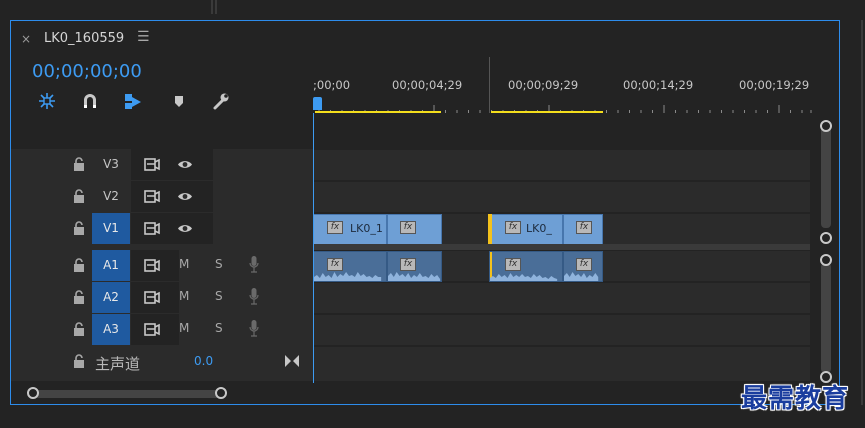 This screenshot has height=428, width=865. What do you see at coordinates (162, 297) in the screenshot?
I see `track-header-a2: A2 M S` at bounding box center [162, 297].